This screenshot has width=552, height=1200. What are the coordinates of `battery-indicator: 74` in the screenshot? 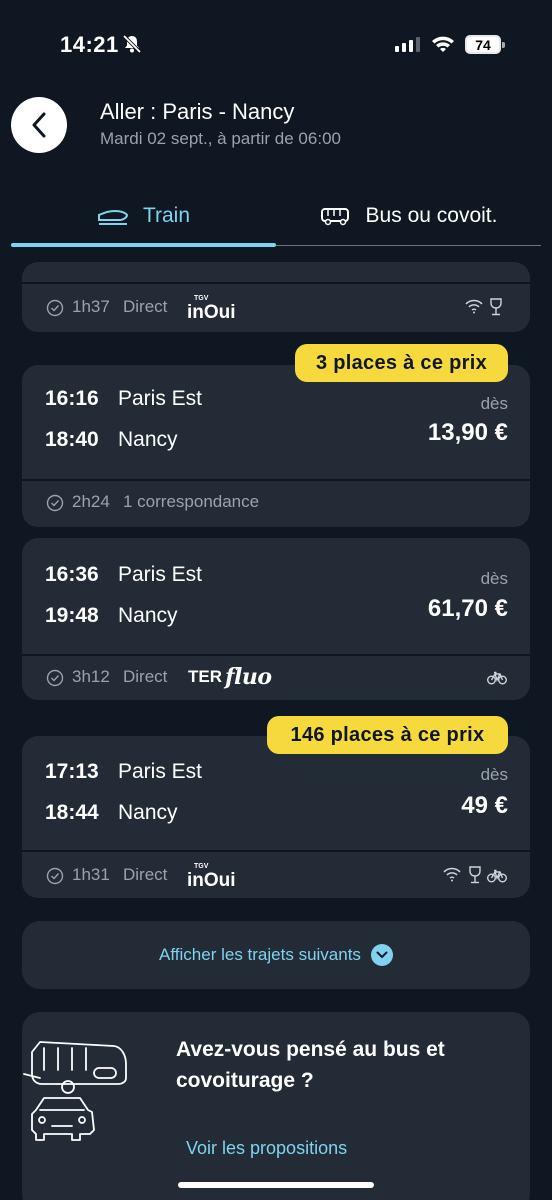 It's located at (485, 44).